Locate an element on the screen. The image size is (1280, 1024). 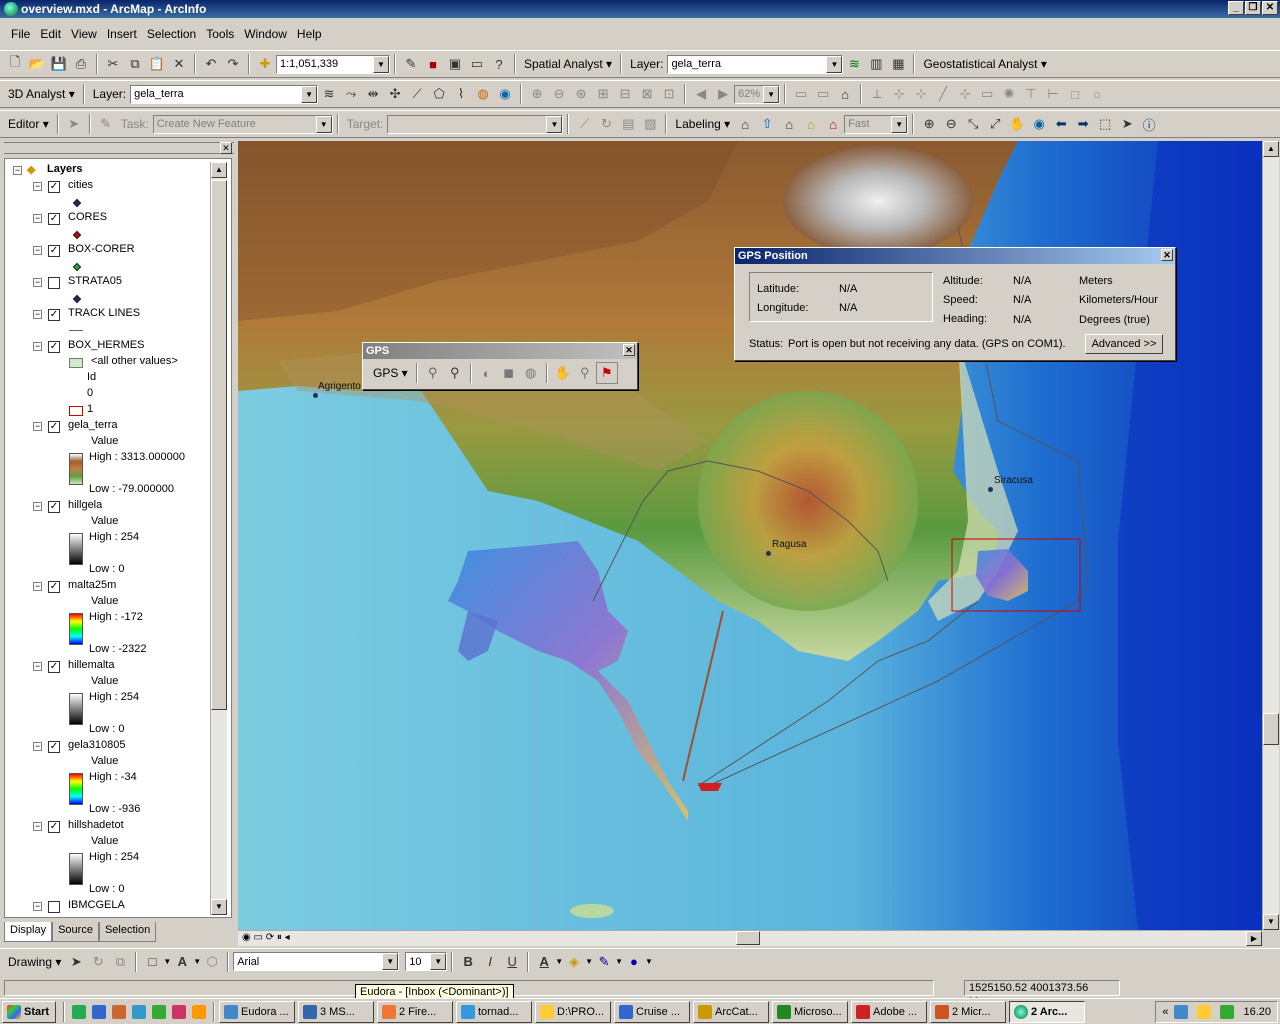
tray-mail-icon is located at coordinates (1204, 1012).